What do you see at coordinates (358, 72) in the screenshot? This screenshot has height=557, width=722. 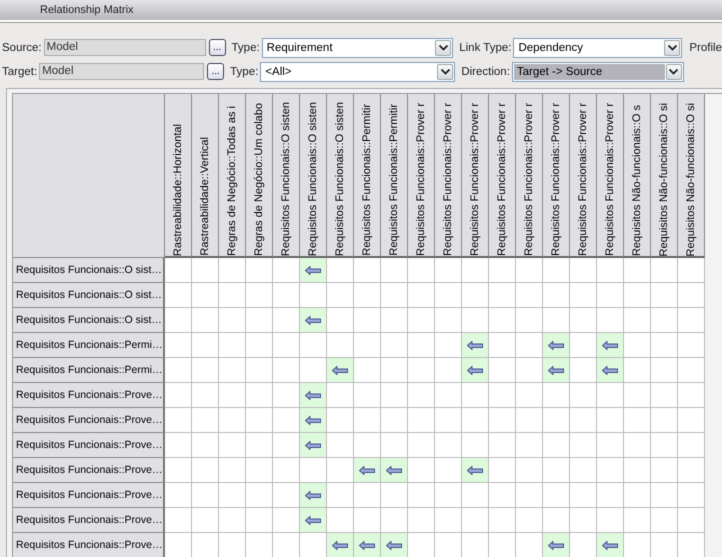 I see `type-dropdown: <All>` at bounding box center [358, 72].